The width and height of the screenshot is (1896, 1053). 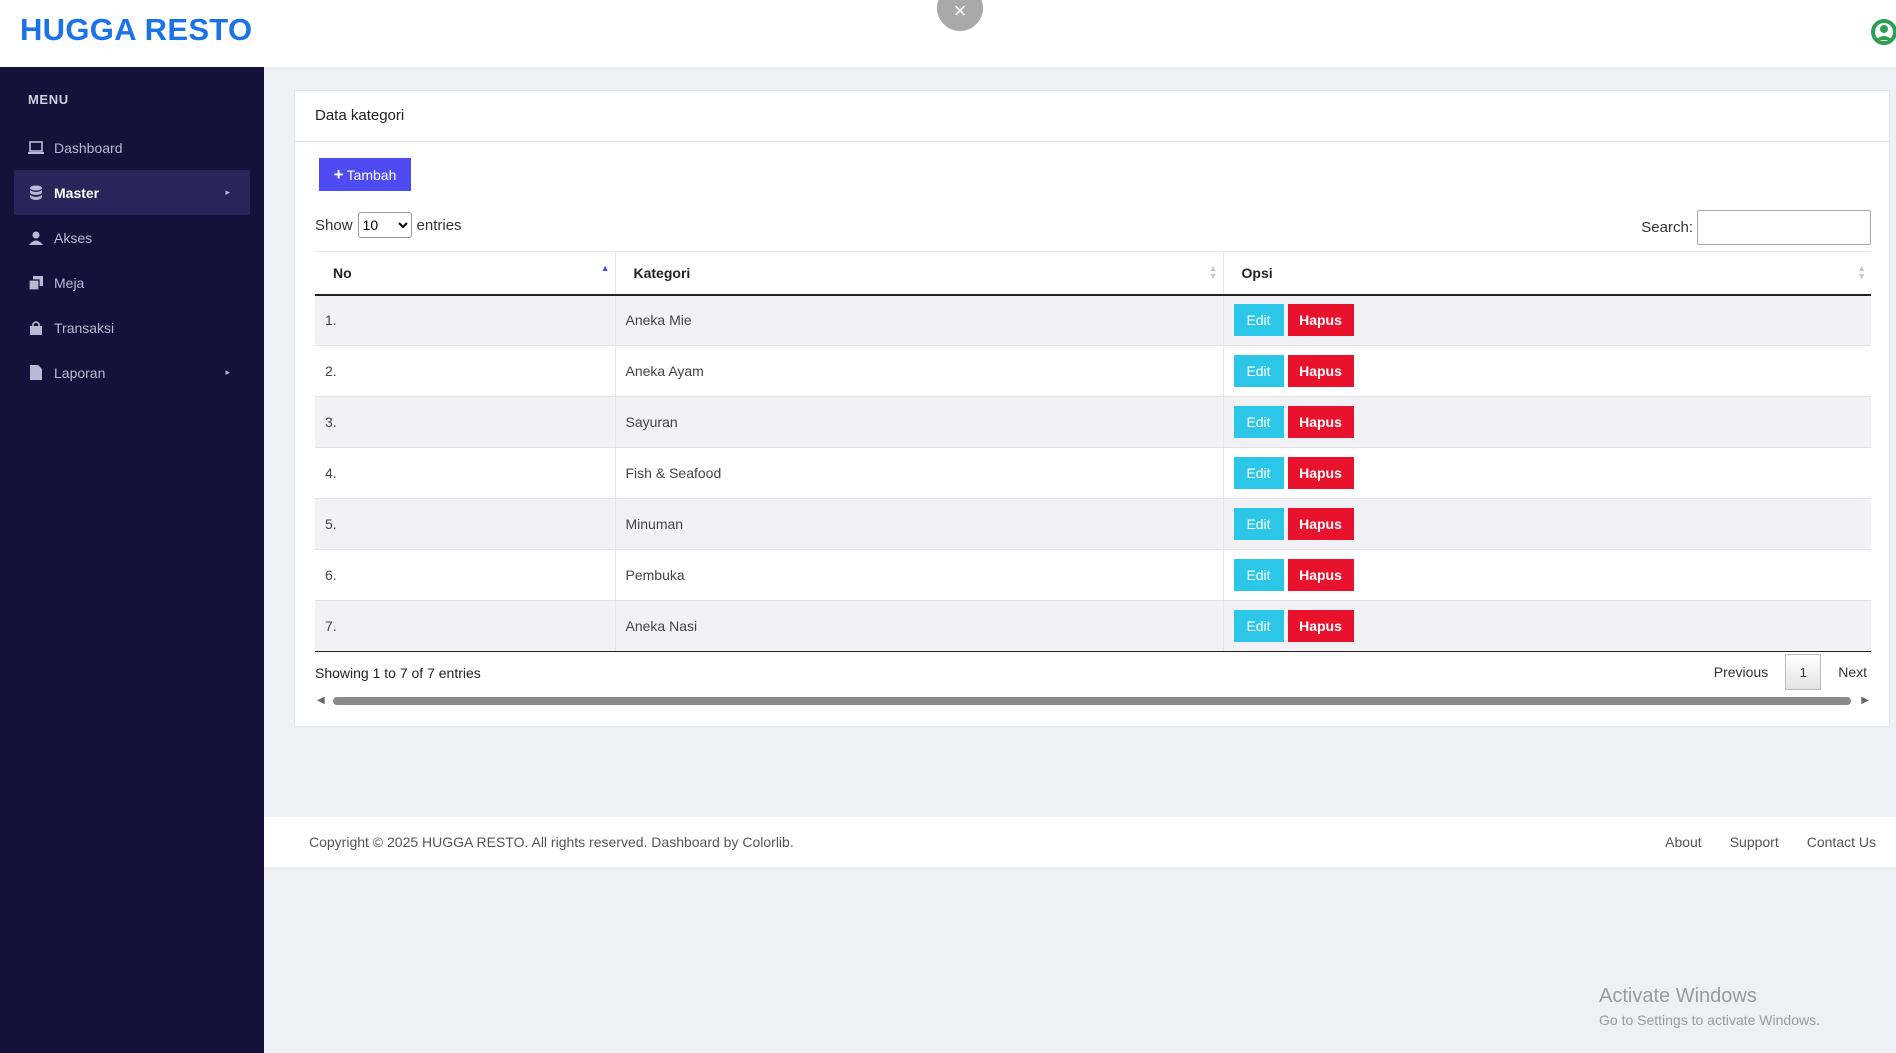 What do you see at coordinates (465, 371) in the screenshot?
I see `cell-no: 2.` at bounding box center [465, 371].